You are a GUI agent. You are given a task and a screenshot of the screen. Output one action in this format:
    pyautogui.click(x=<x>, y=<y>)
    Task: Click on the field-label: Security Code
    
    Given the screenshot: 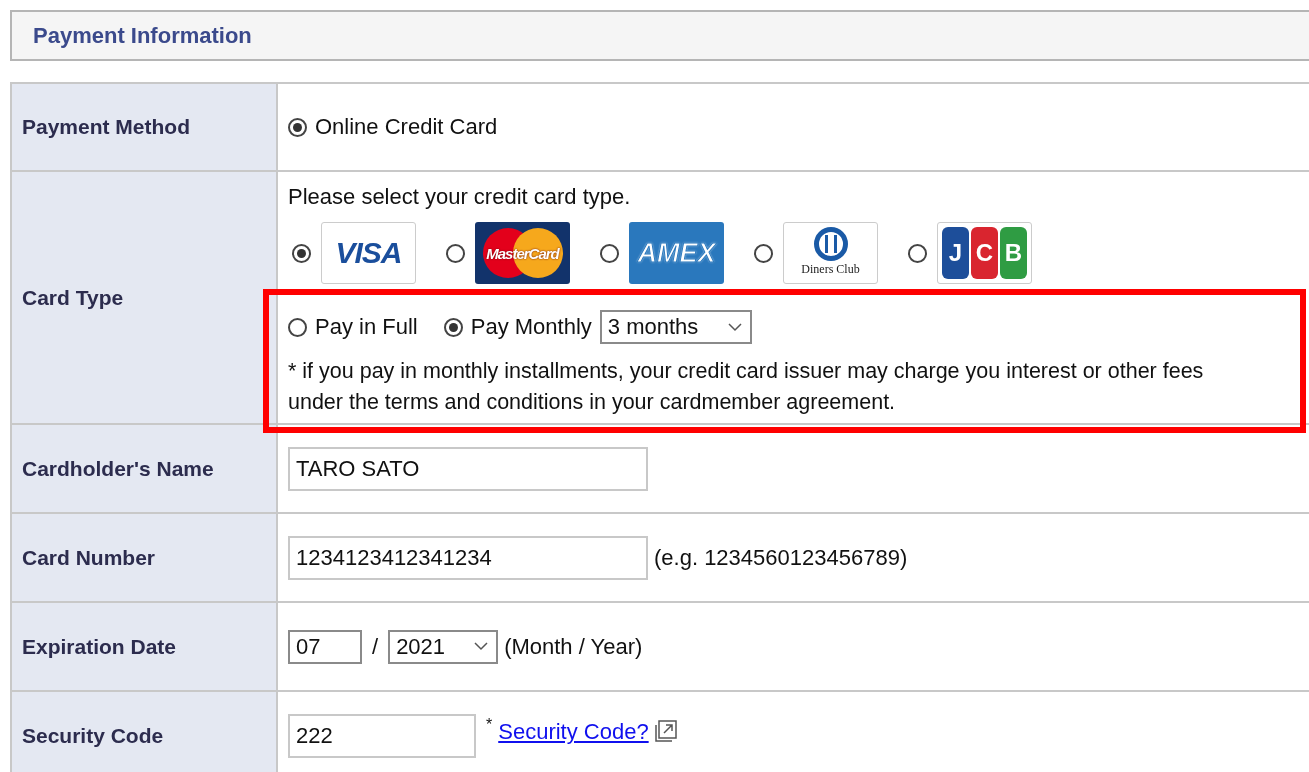 What is the action you would take?
    pyautogui.click(x=145, y=732)
    